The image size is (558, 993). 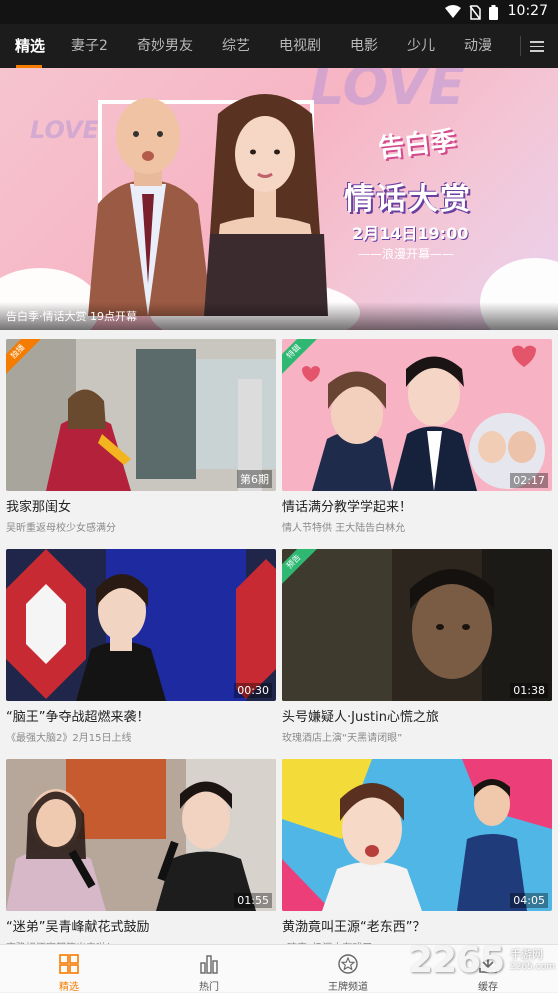 What do you see at coordinates (141, 505) in the screenshot?
I see `video-title: 我家那闺女` at bounding box center [141, 505].